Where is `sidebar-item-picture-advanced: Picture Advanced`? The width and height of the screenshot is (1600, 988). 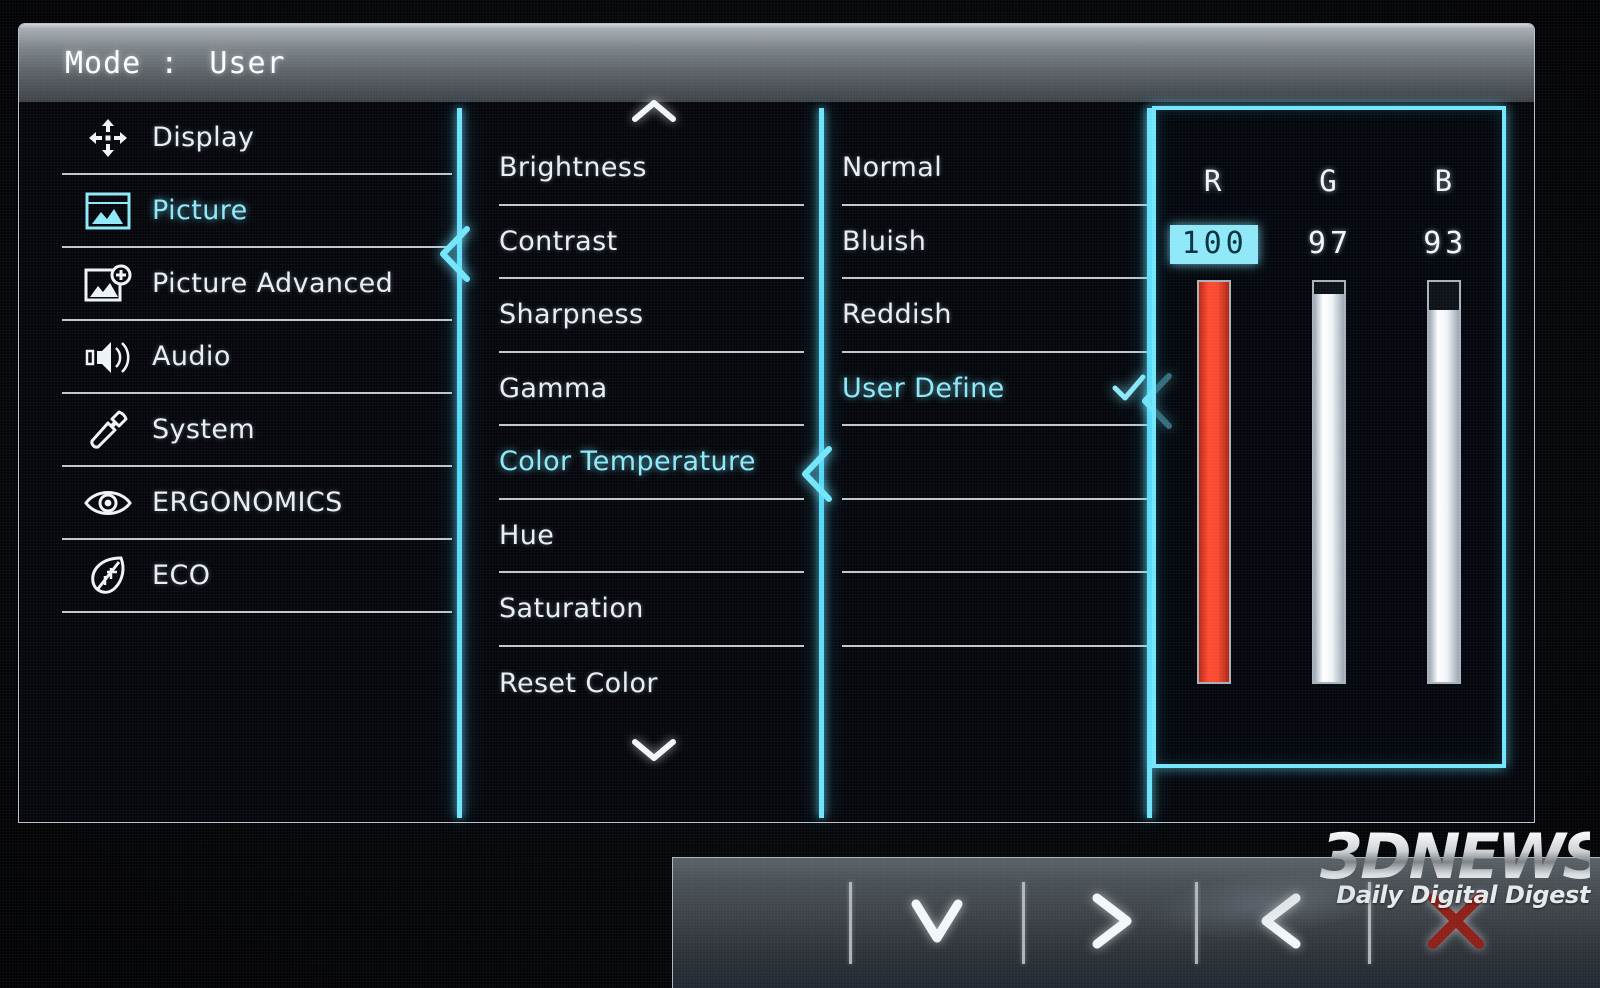
sidebar-item-picture-advanced: Picture Advanced is located at coordinates (257, 284).